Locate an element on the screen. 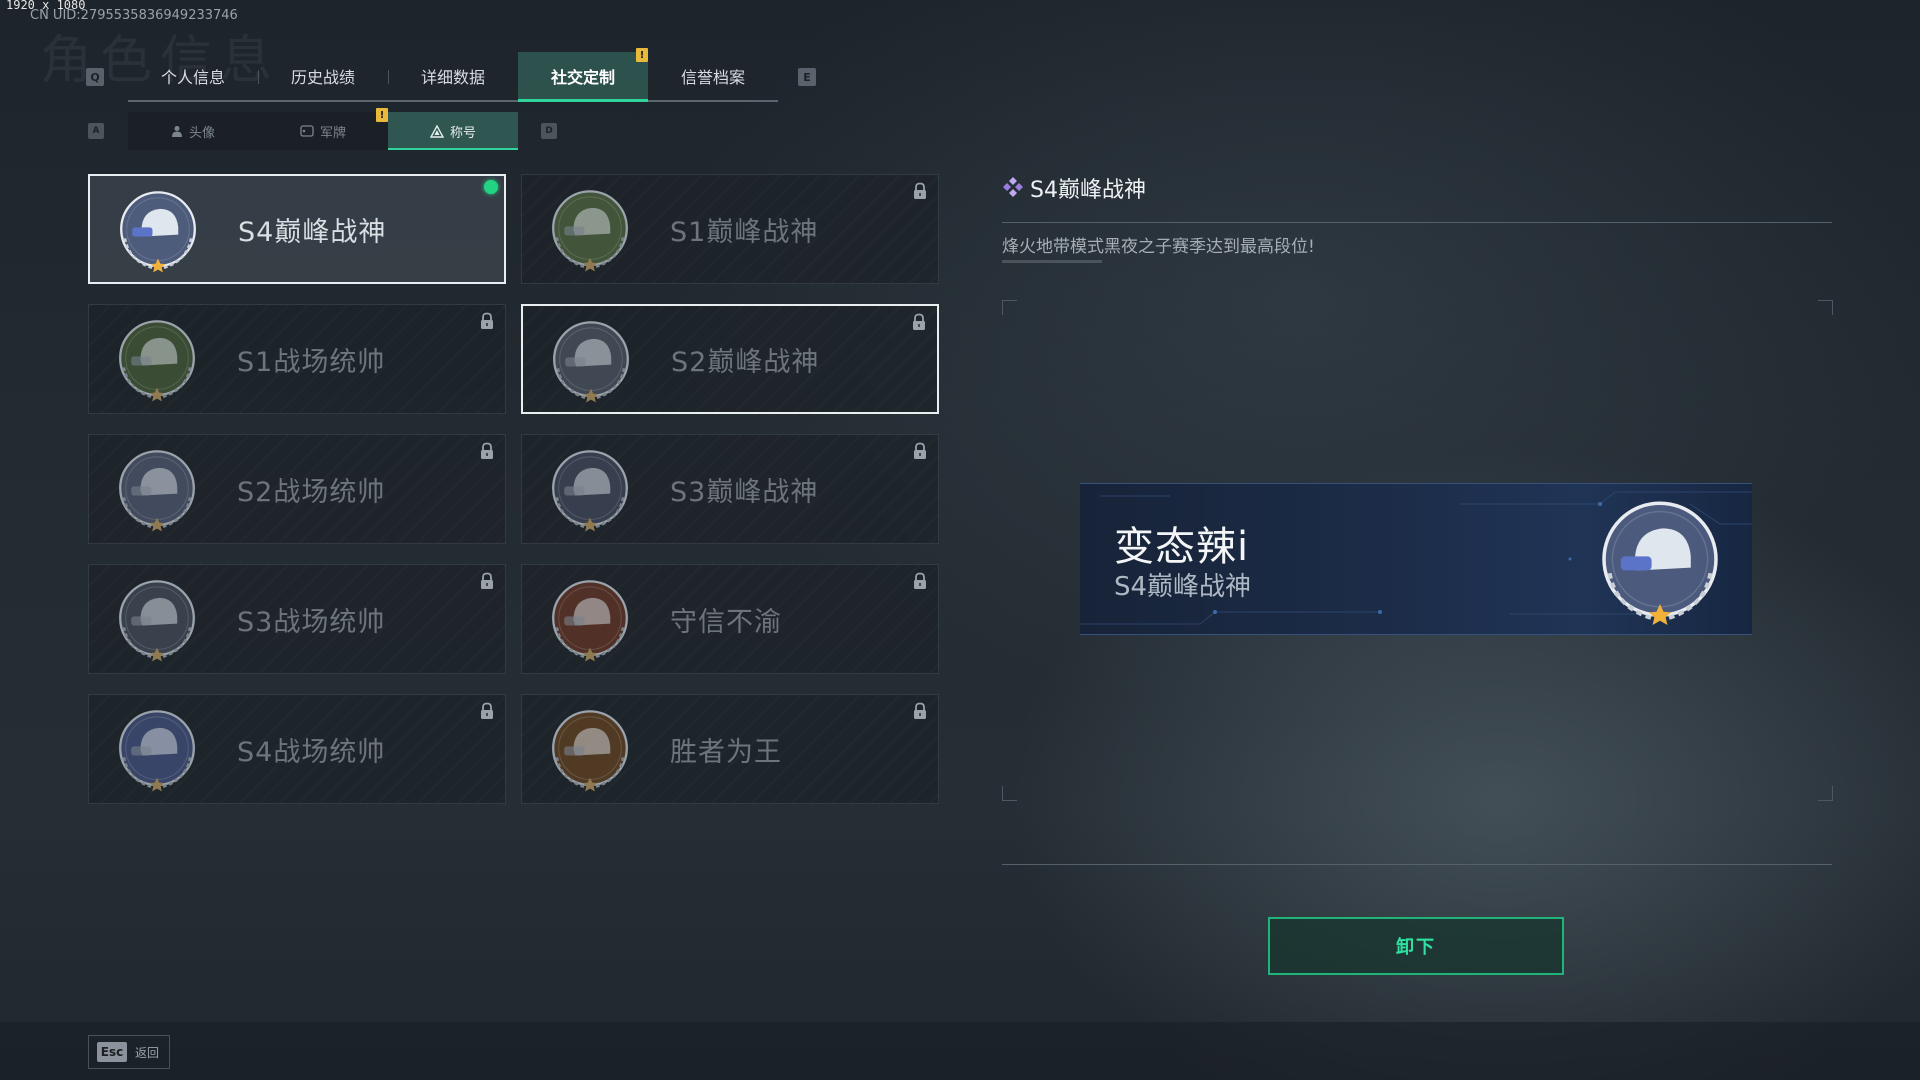 The height and width of the screenshot is (1080, 1920). scales-emblem is located at coordinates (590, 620).